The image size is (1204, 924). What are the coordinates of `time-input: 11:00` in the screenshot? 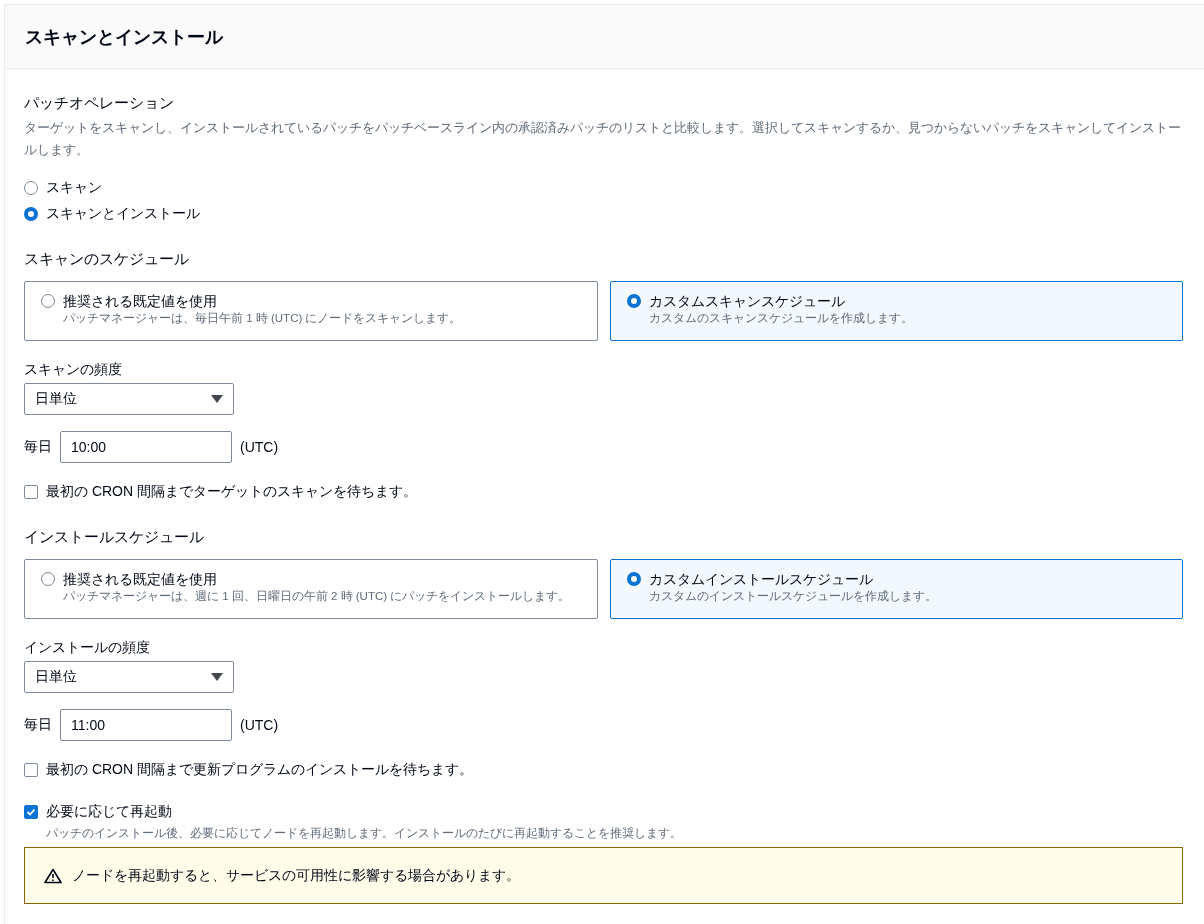 It's located at (146, 725).